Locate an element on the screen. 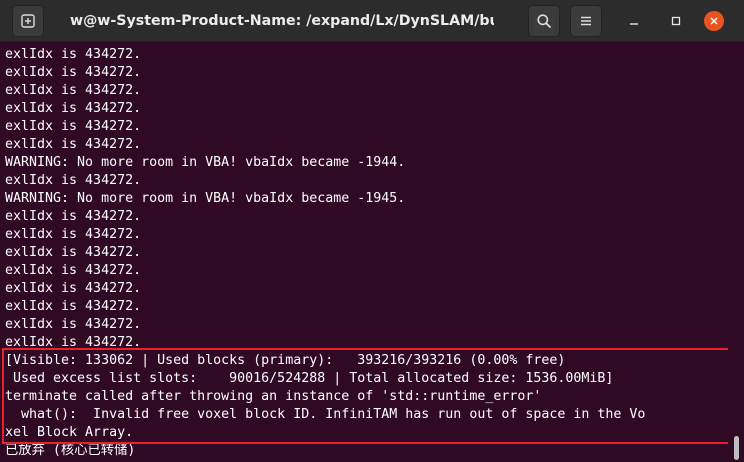  new-tab-icon is located at coordinates (28, 21).